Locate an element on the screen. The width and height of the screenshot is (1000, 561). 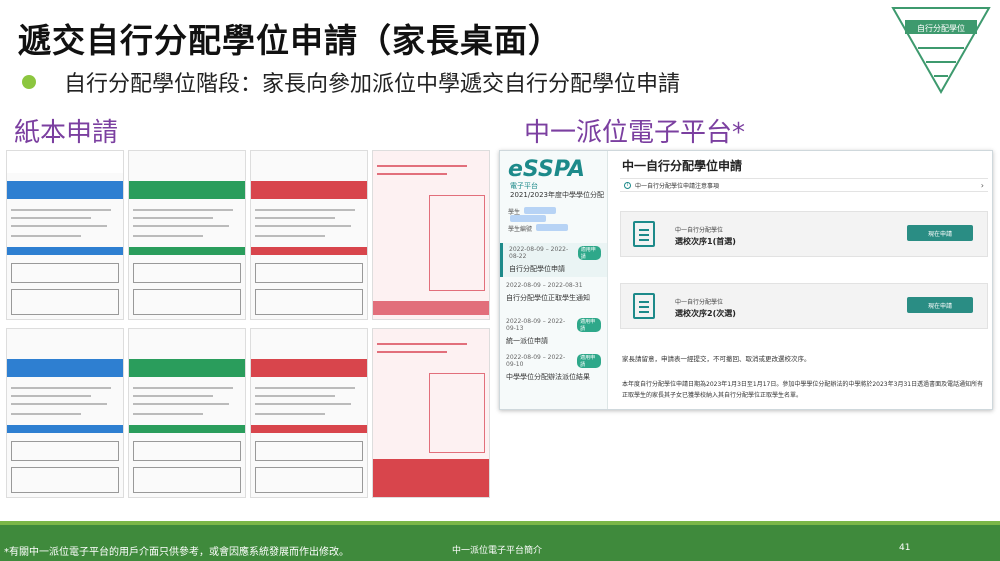
apply-now-button-2: 現在申請 is located at coordinates (940, 305).